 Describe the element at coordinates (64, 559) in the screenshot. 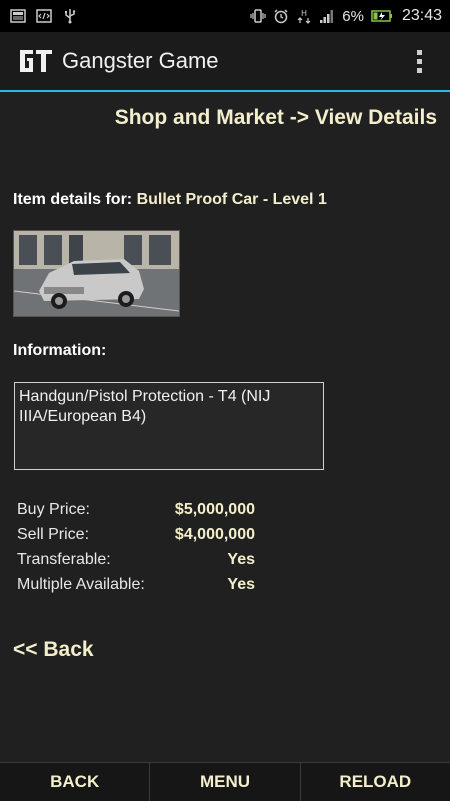

I see `transferable-label: Transferable:` at that location.